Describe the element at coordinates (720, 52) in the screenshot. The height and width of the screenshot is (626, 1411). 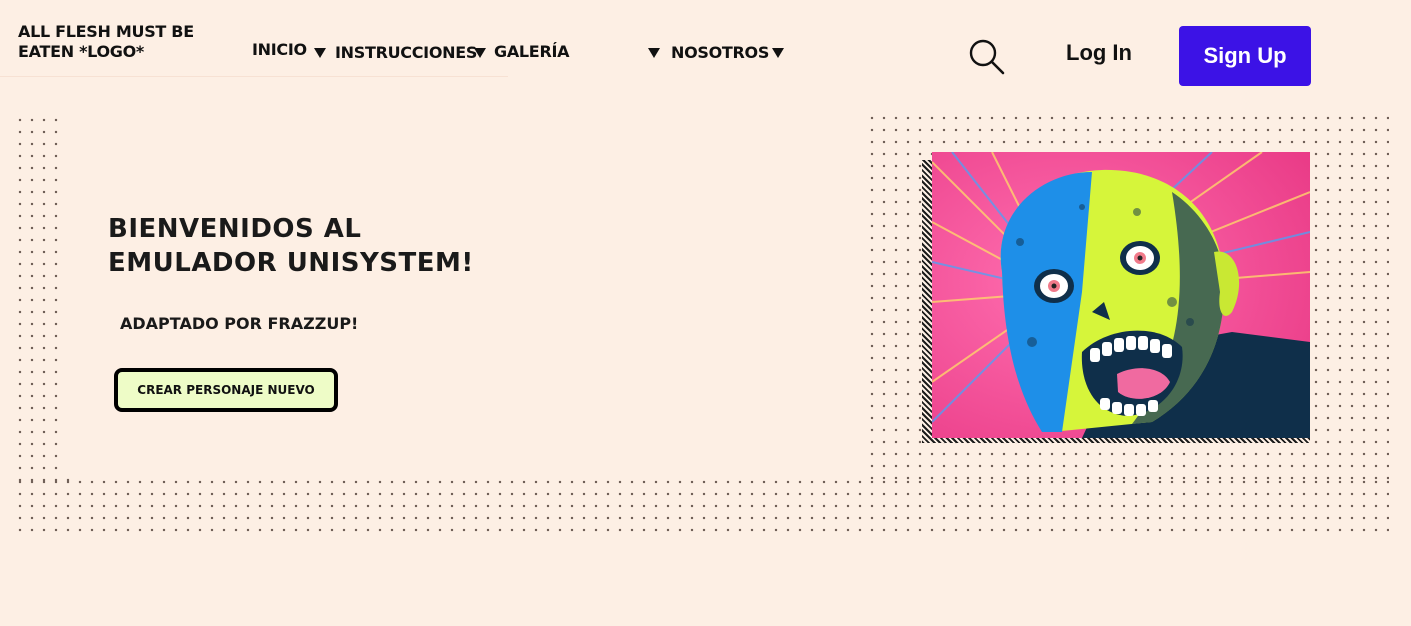
I see `nav-item-nosotros: NOSOTROS` at that location.